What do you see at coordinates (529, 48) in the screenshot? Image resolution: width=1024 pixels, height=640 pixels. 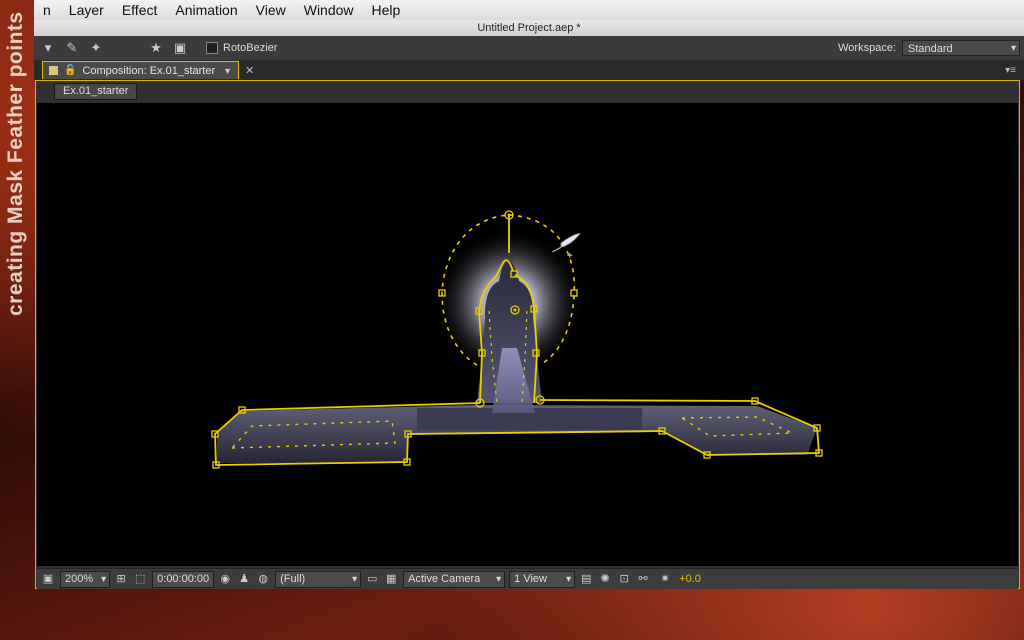 I see `tools-panel: ▾ ✎ ✦ ★ ▣ RotoBezier Workspace: Standard` at bounding box center [529, 48].